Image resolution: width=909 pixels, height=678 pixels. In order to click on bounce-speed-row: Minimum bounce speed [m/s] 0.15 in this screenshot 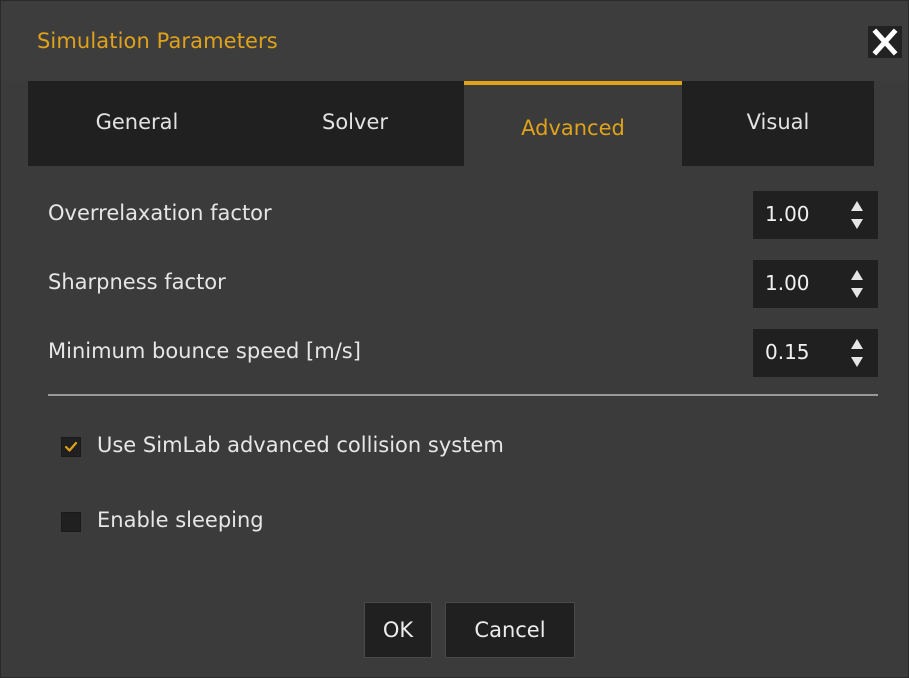, I will do `click(463, 353)`.